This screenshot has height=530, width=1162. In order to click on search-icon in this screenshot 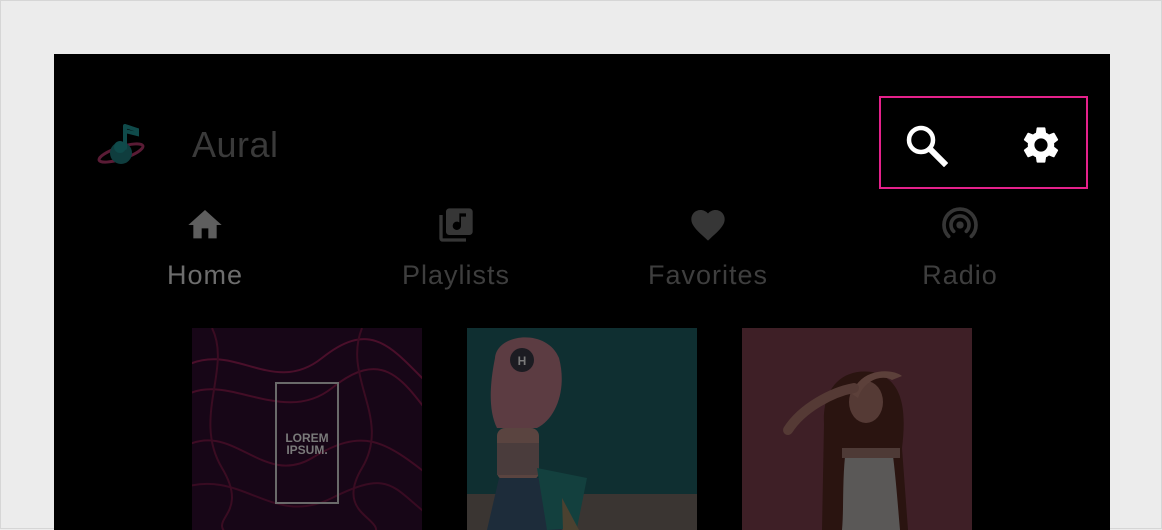, I will do `click(927, 146)`.